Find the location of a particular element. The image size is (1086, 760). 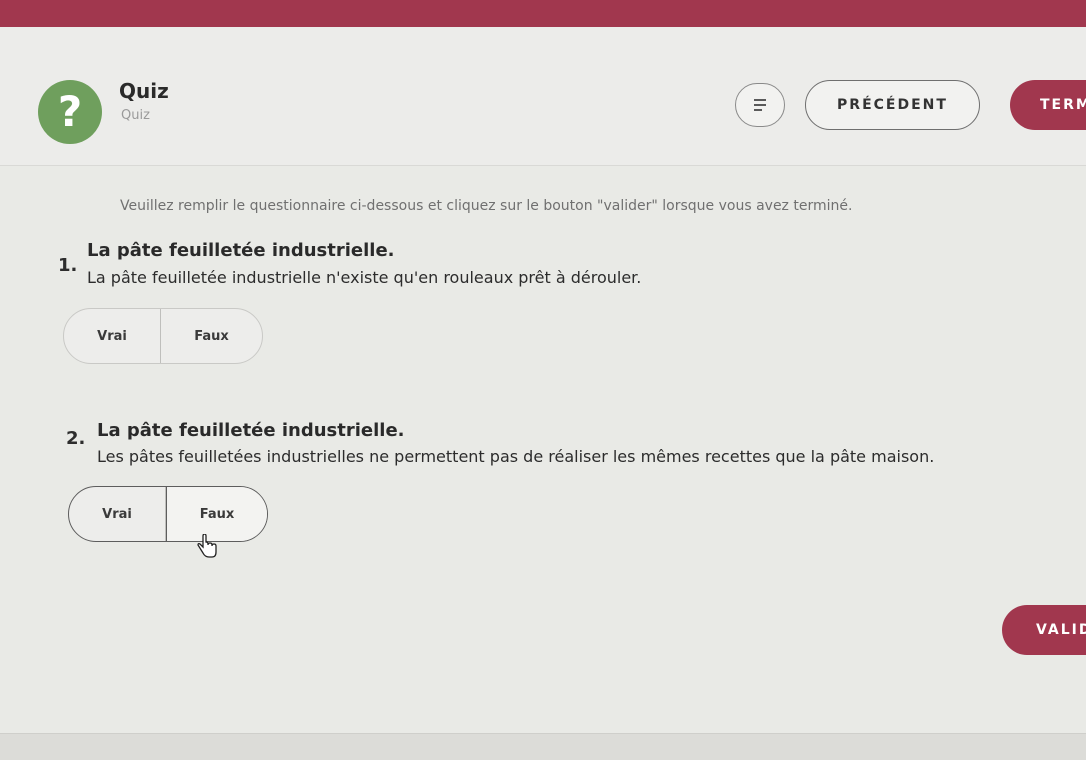

top-accent-bar is located at coordinates (543, 13).